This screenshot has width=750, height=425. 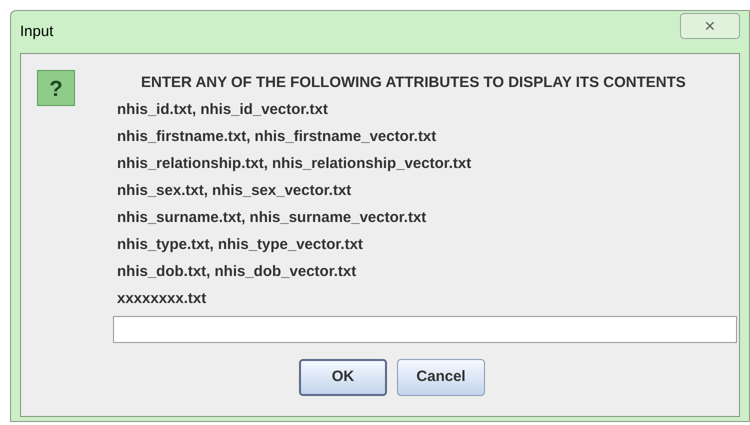 What do you see at coordinates (294, 164) in the screenshot?
I see `attribute-line: nhis_relationship.txt, nhis_relationship_vector.txt` at bounding box center [294, 164].